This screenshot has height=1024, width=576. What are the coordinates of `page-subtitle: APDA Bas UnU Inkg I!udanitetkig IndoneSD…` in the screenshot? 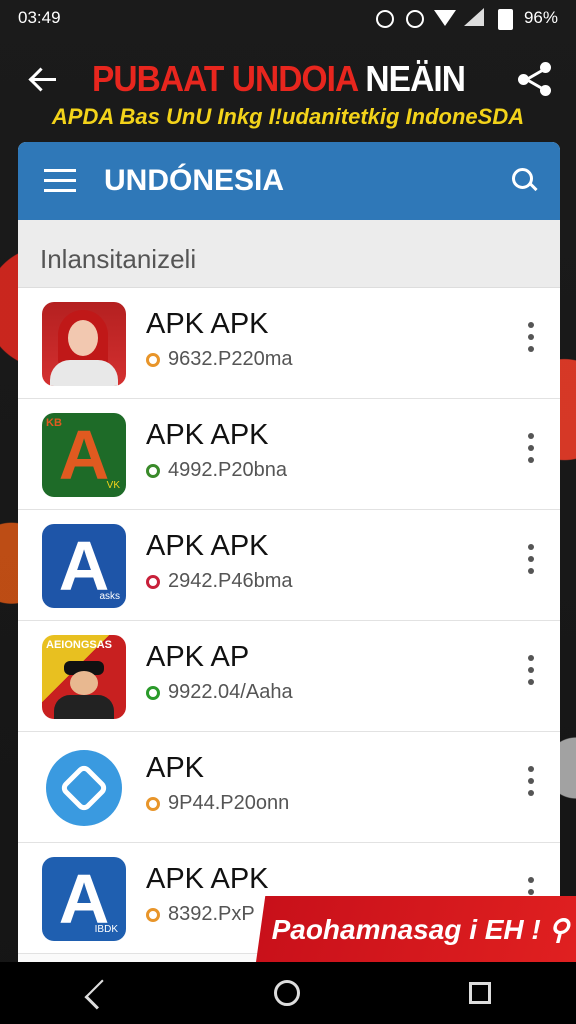 It's located at (288, 116).